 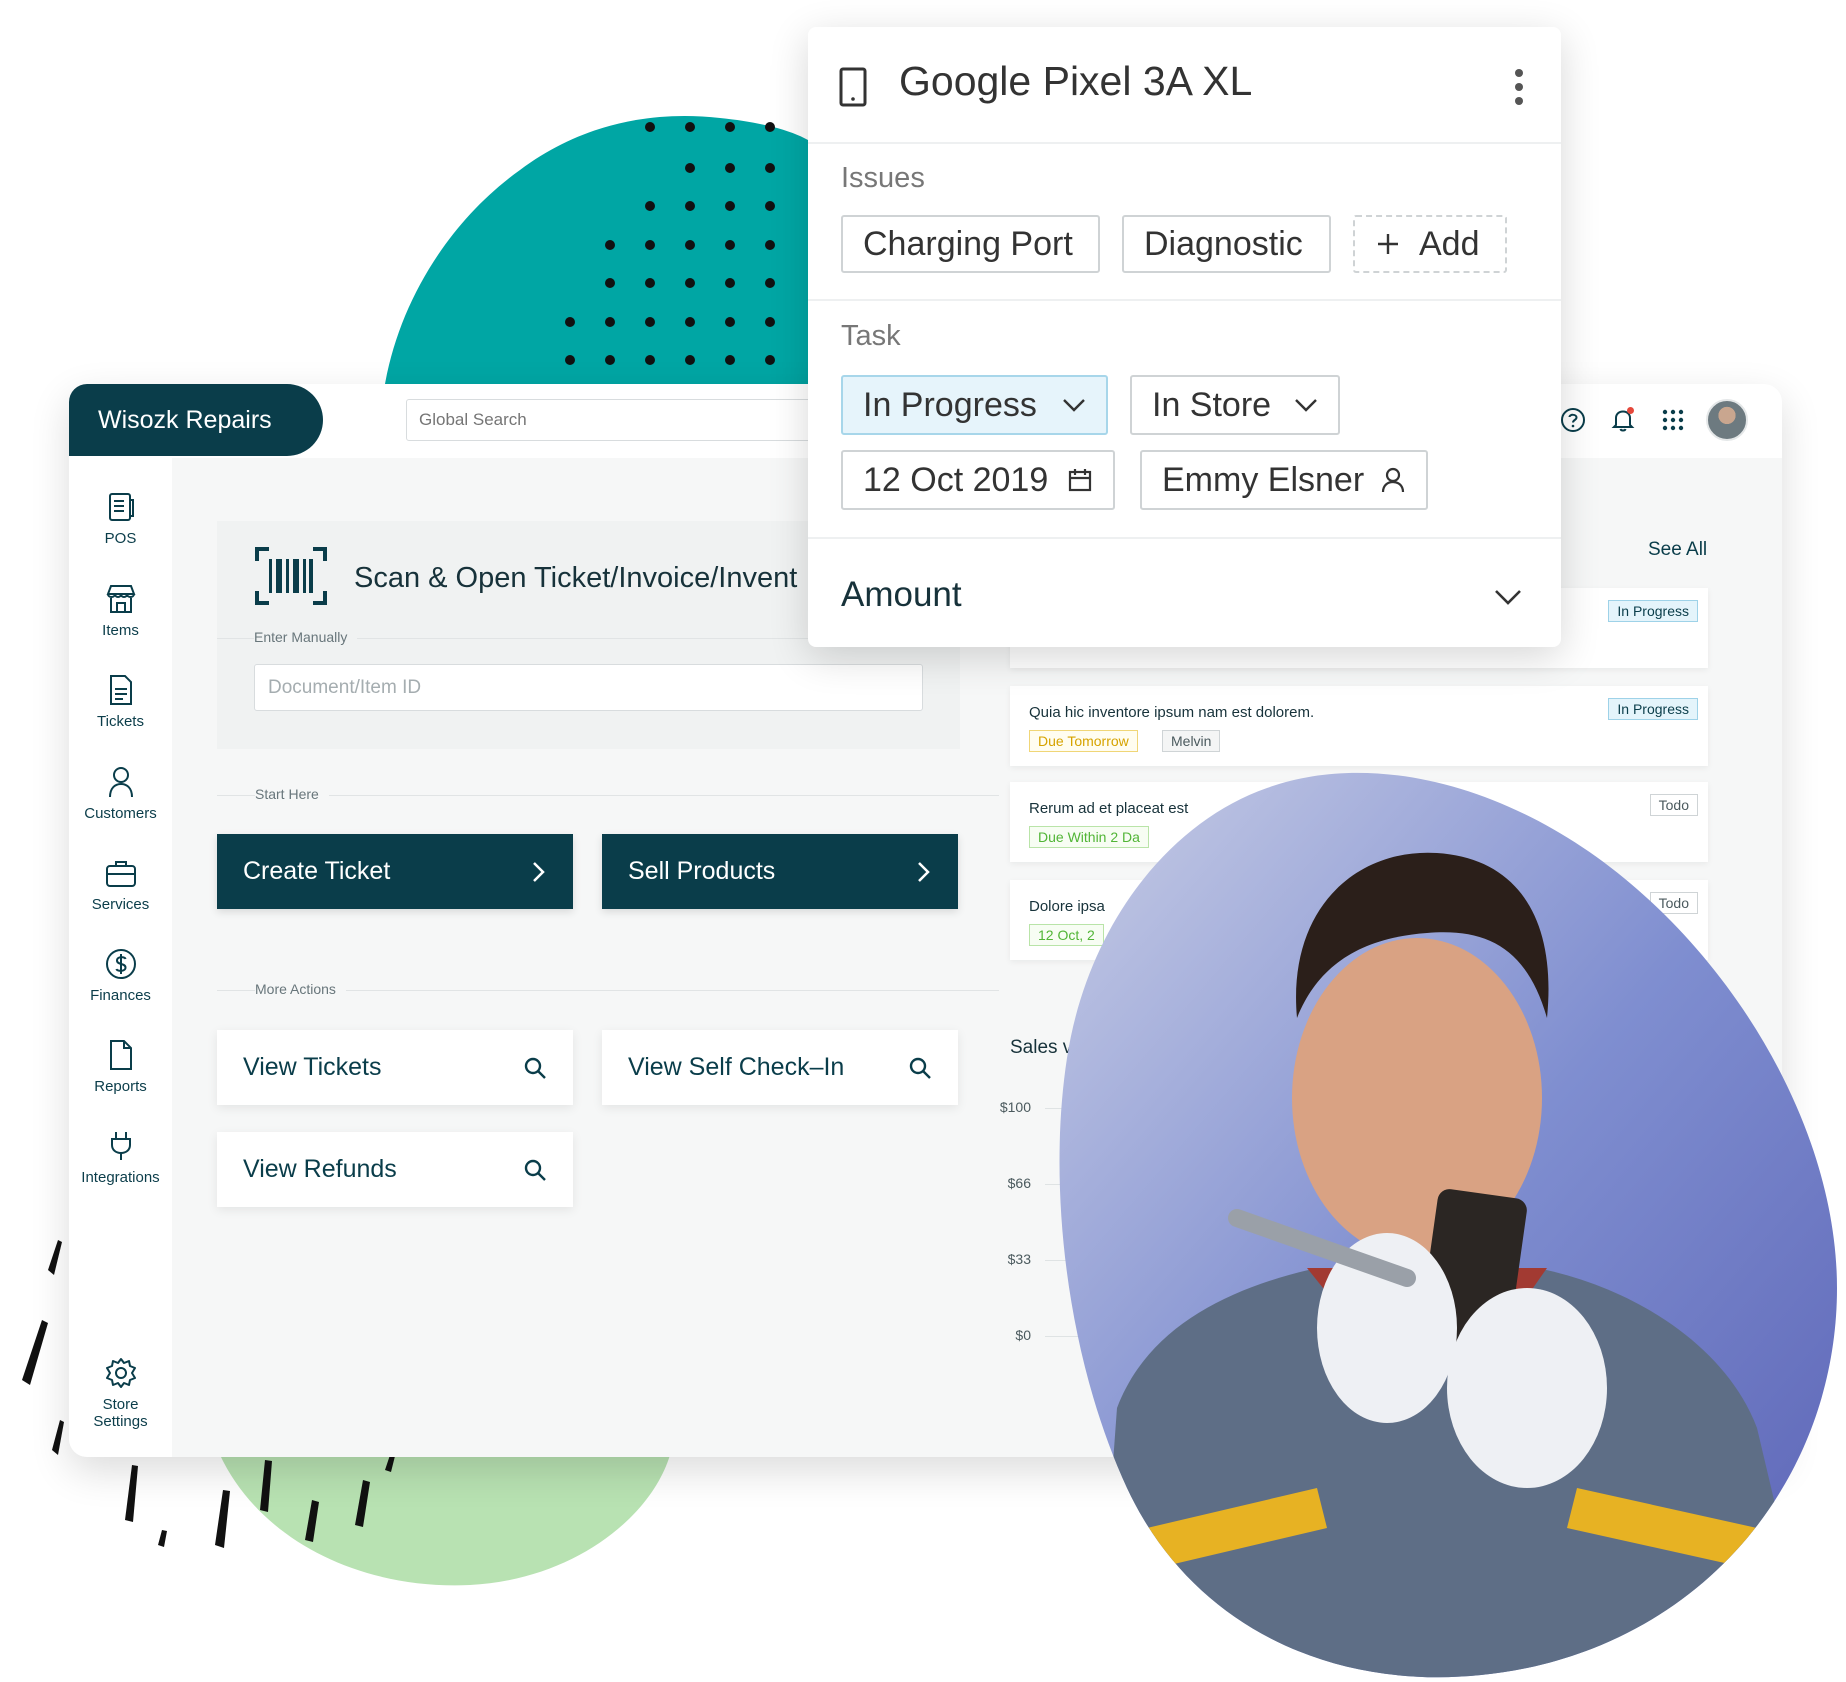 What do you see at coordinates (1191, 741) in the screenshot?
I see `assignee-badge: Melvin` at bounding box center [1191, 741].